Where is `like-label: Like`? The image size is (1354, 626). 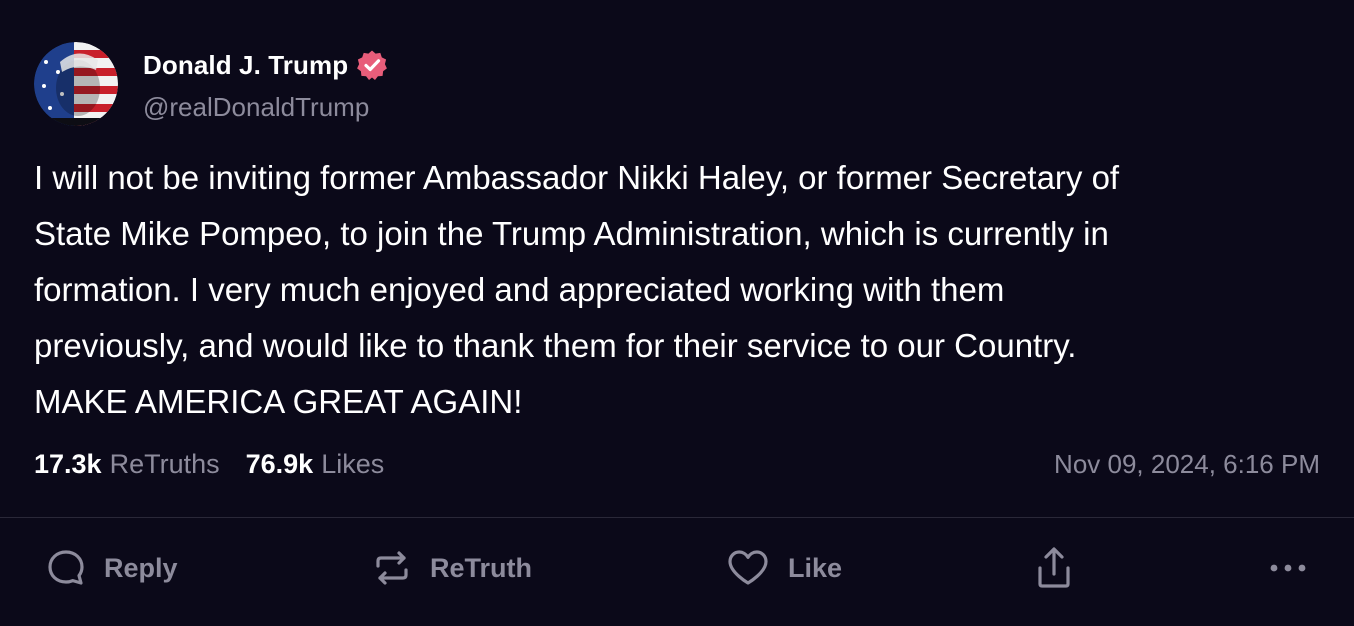
like-label: Like is located at coordinates (815, 567).